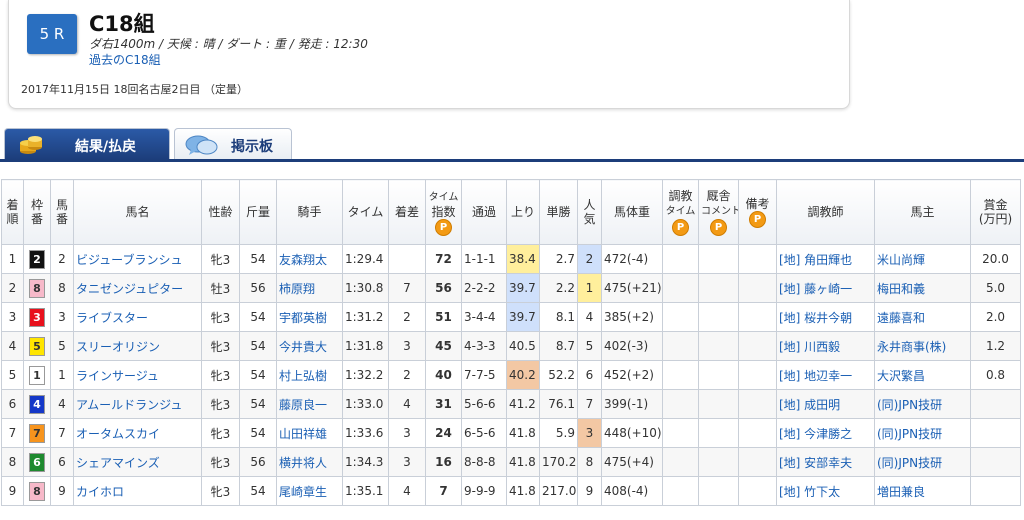 Image resolution: width=1024 pixels, height=520 pixels. Describe the element at coordinates (12, 212) in the screenshot. I see `col-rank: 着順` at that location.